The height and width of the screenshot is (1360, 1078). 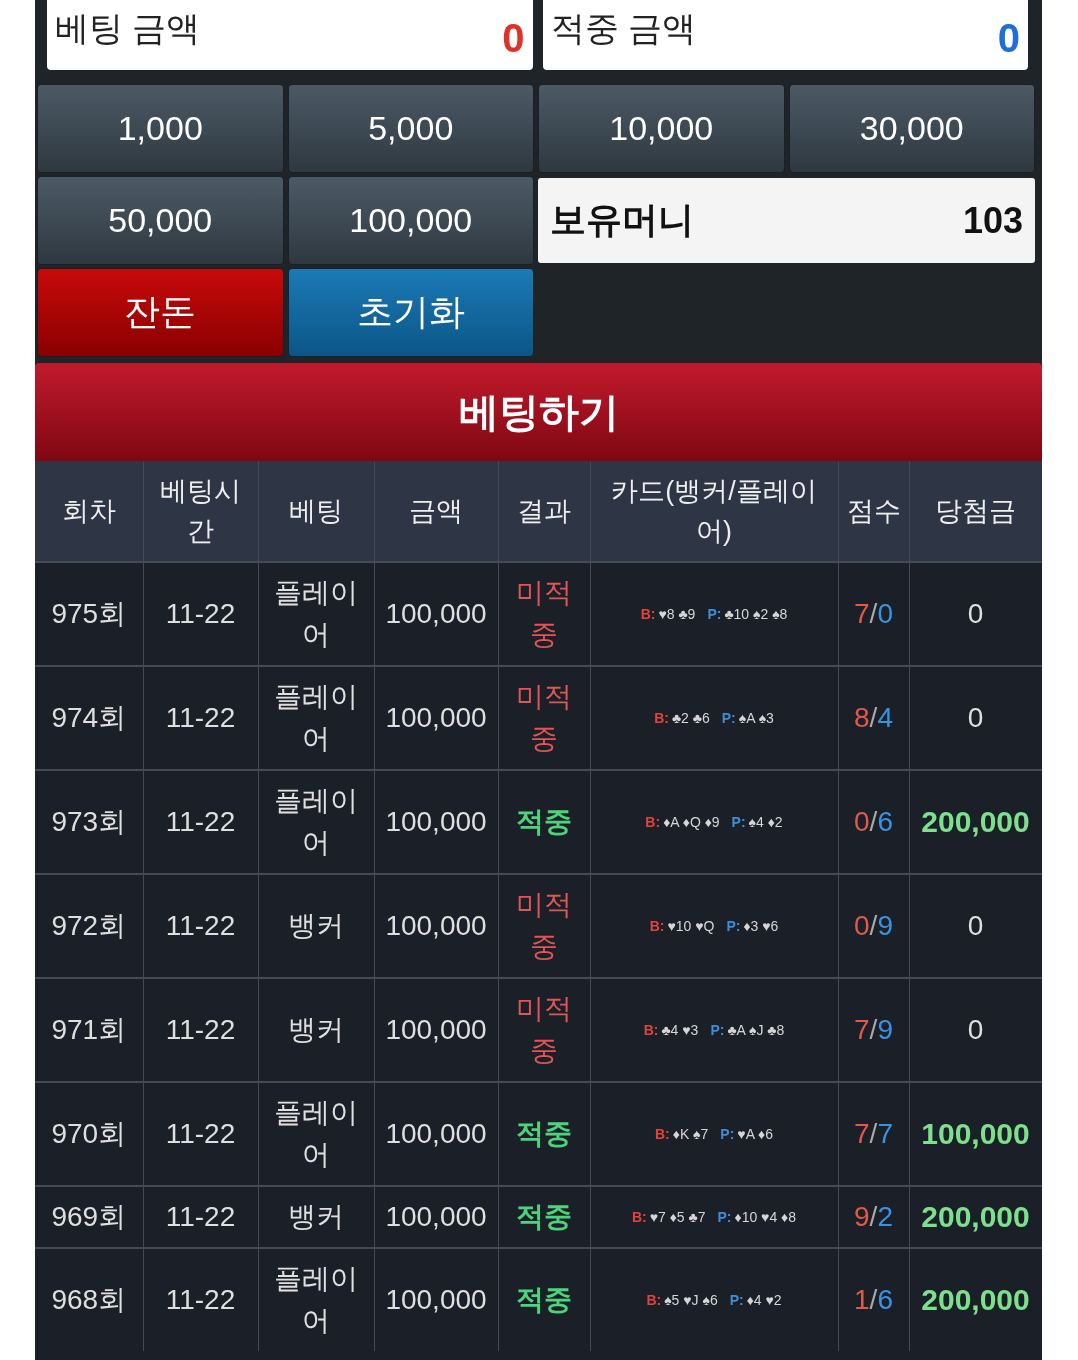 I want to click on banker-cards: ♠5 ♥J ♠6, so click(x=691, y=1300).